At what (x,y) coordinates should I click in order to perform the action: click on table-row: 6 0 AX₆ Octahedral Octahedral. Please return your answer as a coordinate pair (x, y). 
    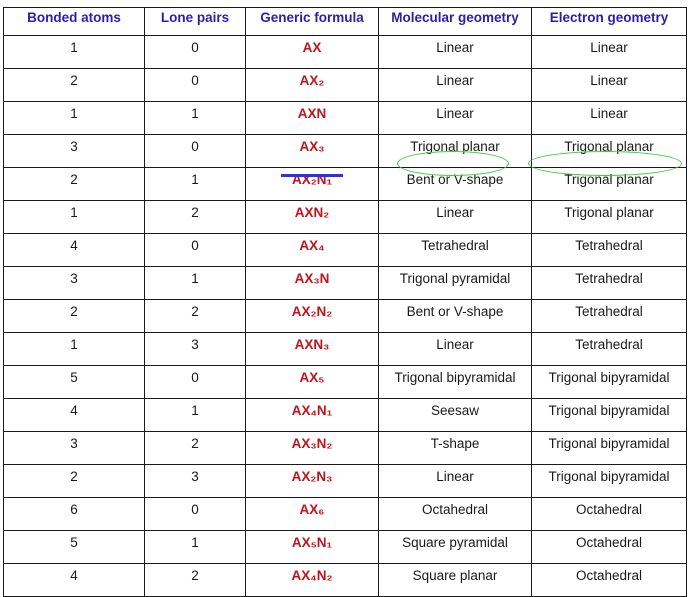
    Looking at the image, I should click on (345, 514).